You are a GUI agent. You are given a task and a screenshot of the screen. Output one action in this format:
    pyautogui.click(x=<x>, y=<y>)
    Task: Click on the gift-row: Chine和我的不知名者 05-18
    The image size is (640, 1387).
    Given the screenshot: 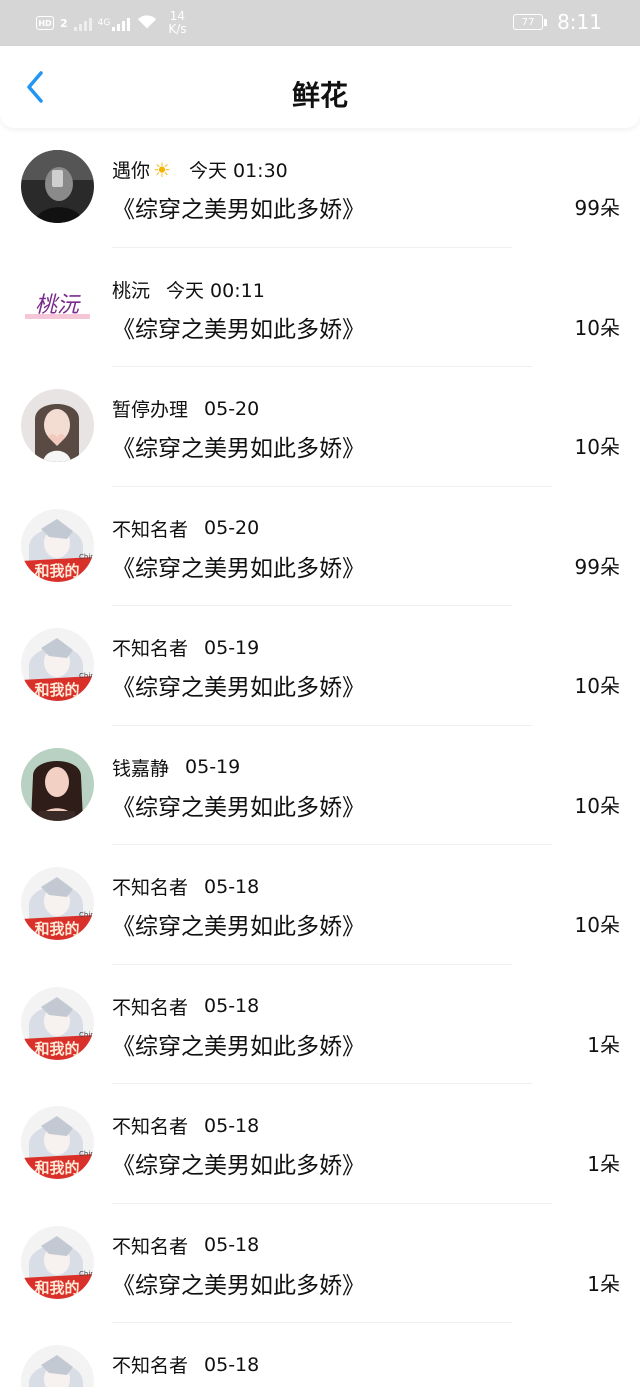 What is the action you would take?
    pyautogui.click(x=320, y=1355)
    